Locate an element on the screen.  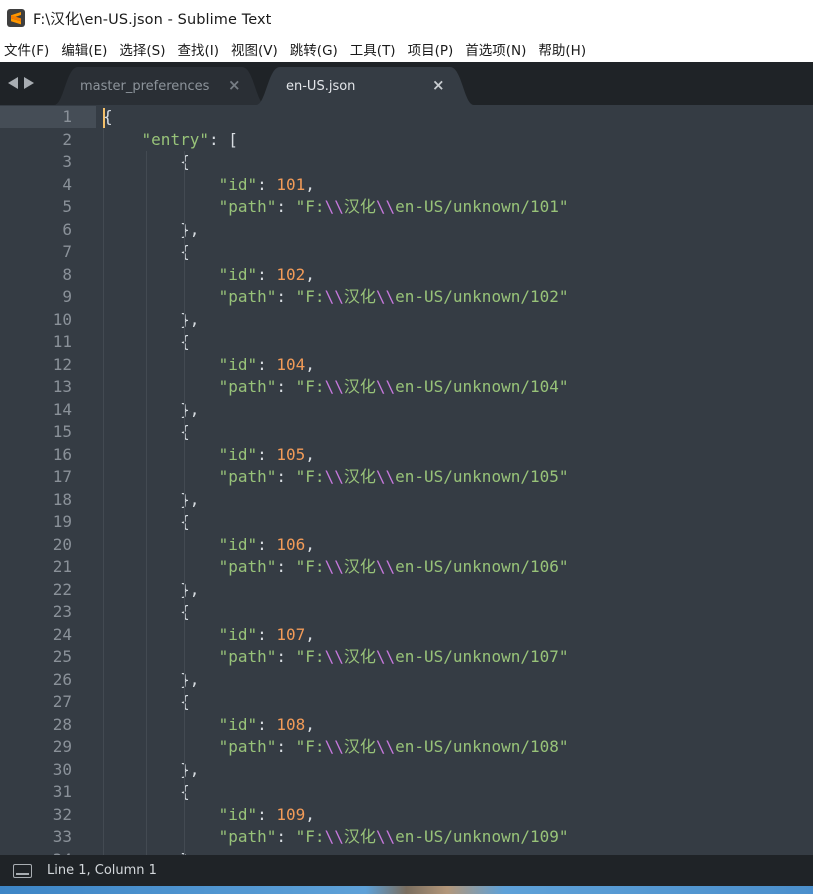
panel-toggle-icon is located at coordinates (22, 870).